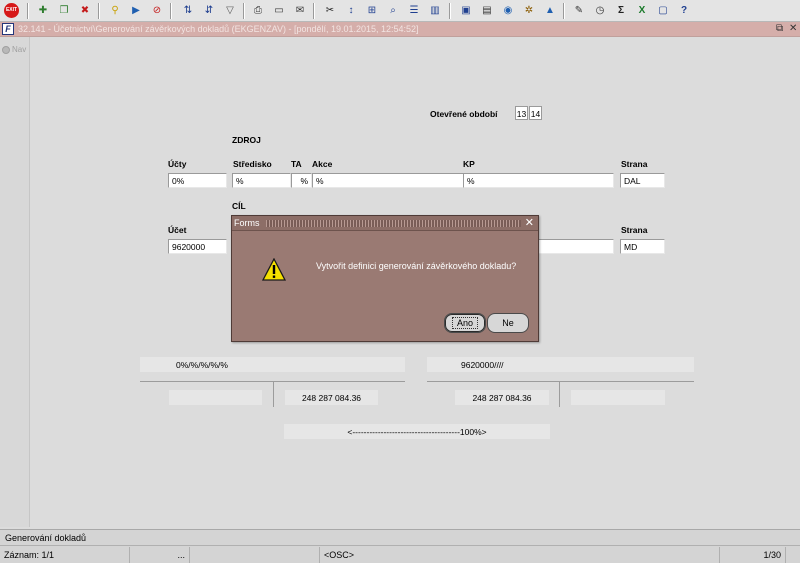 Image resolution: width=800 pixels, height=563 pixels. What do you see at coordinates (11, 10) in the screenshot?
I see `exit-button: EXIT` at bounding box center [11, 10].